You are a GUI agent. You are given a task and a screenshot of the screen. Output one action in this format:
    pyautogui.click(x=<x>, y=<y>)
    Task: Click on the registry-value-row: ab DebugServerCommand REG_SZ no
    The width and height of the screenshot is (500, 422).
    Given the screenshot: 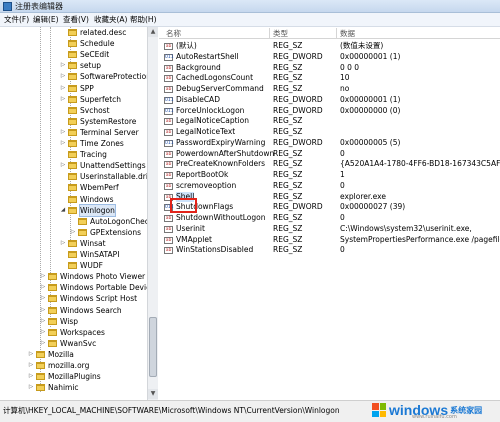 What is the action you would take?
    pyautogui.click(x=329, y=89)
    